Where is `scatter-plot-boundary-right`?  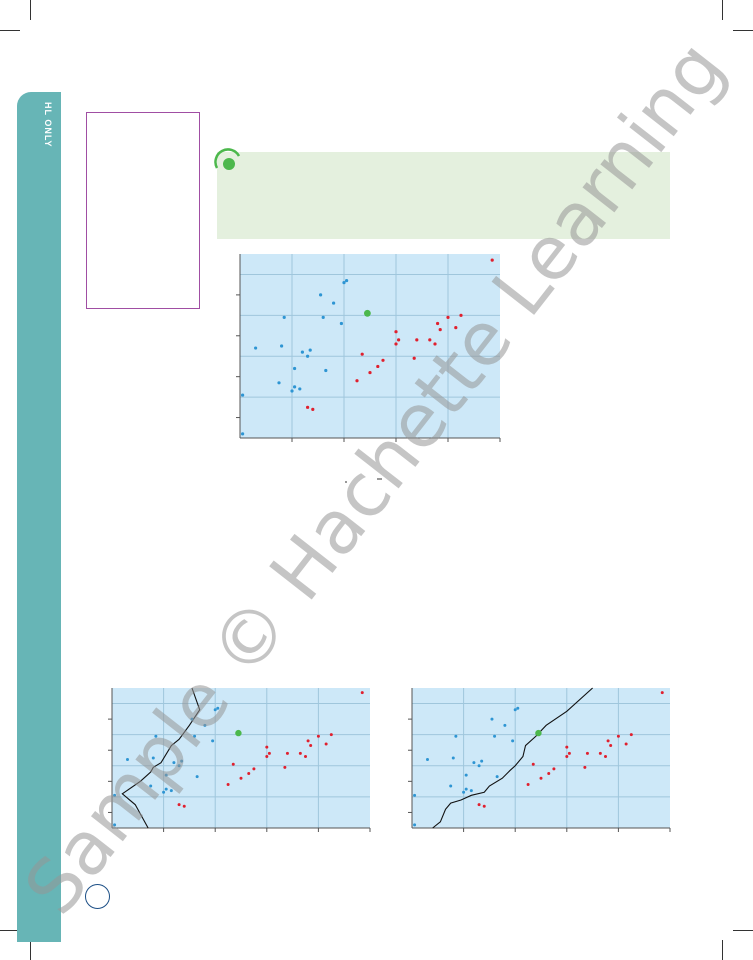
scatter-plot-boundary-right is located at coordinates (539, 759).